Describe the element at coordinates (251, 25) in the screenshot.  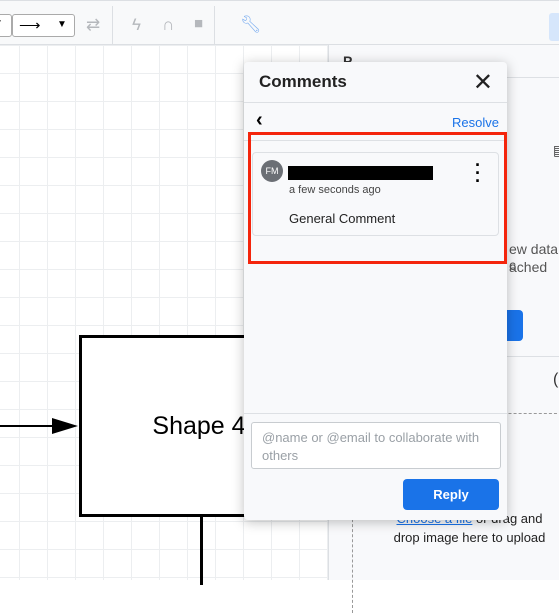
I see `wrench-icon: 🔧︎` at that location.